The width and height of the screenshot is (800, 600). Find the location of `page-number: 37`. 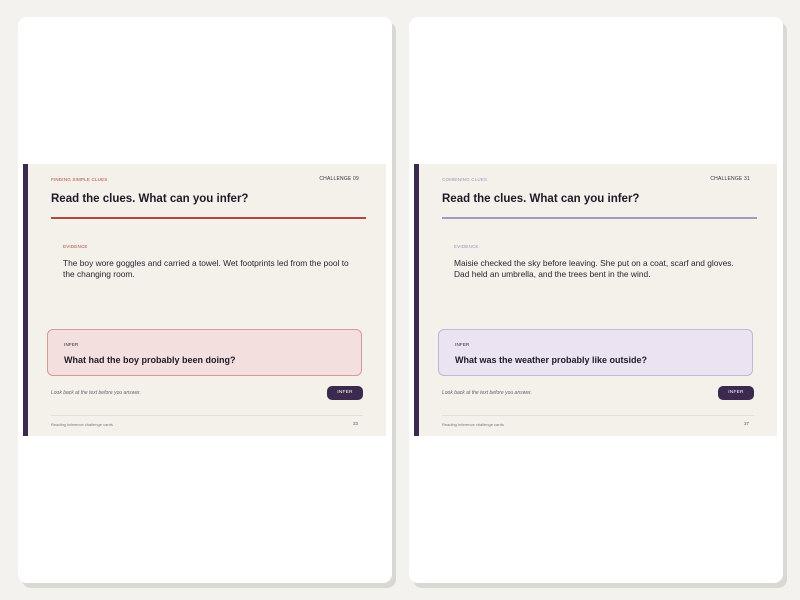

page-number: 37 is located at coordinates (746, 423).